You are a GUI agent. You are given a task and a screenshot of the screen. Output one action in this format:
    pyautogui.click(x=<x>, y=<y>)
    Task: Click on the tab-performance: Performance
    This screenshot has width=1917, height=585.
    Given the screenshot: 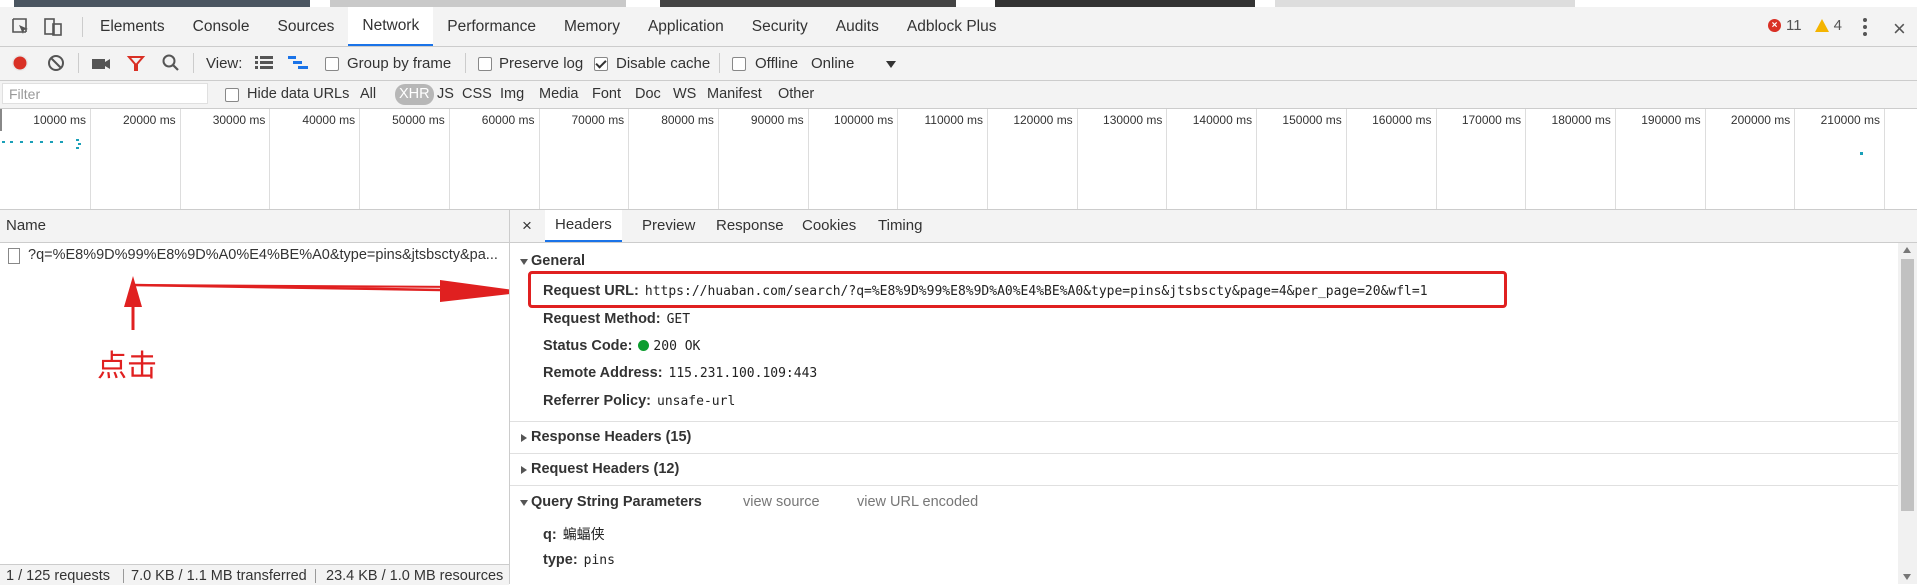 What is the action you would take?
    pyautogui.click(x=491, y=26)
    